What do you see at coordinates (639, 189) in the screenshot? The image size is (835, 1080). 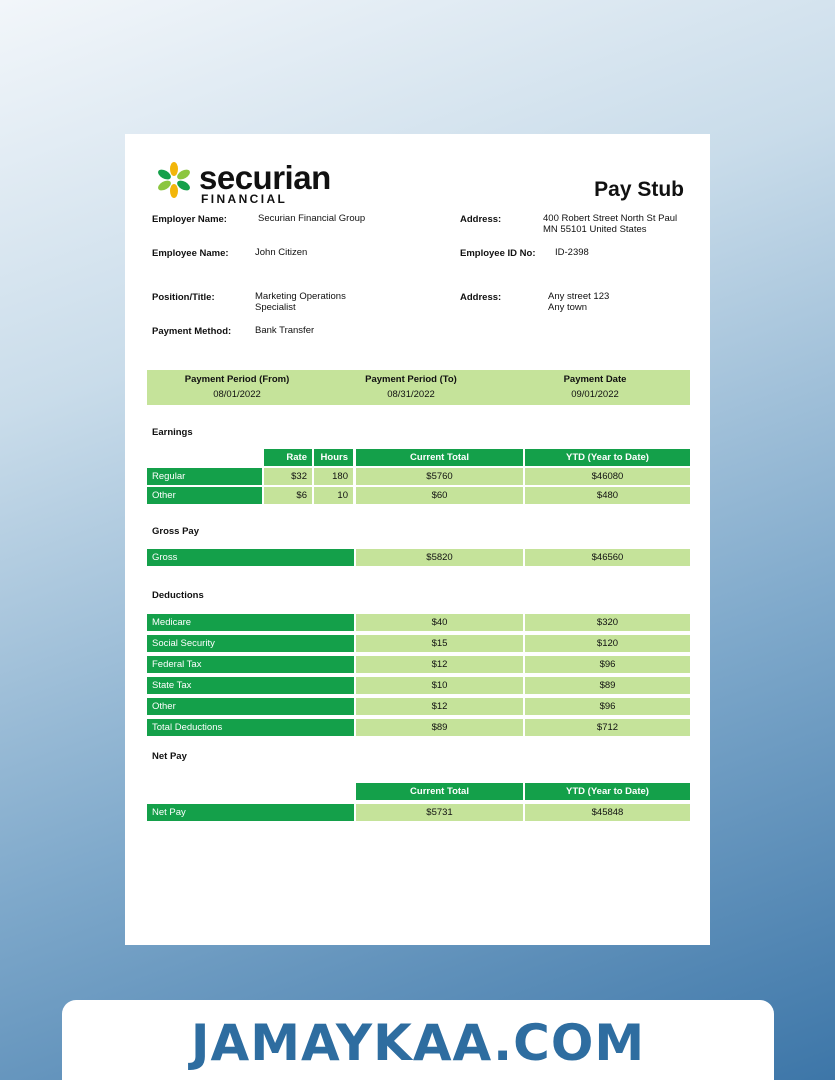 I see `page-title: Pay Stub` at bounding box center [639, 189].